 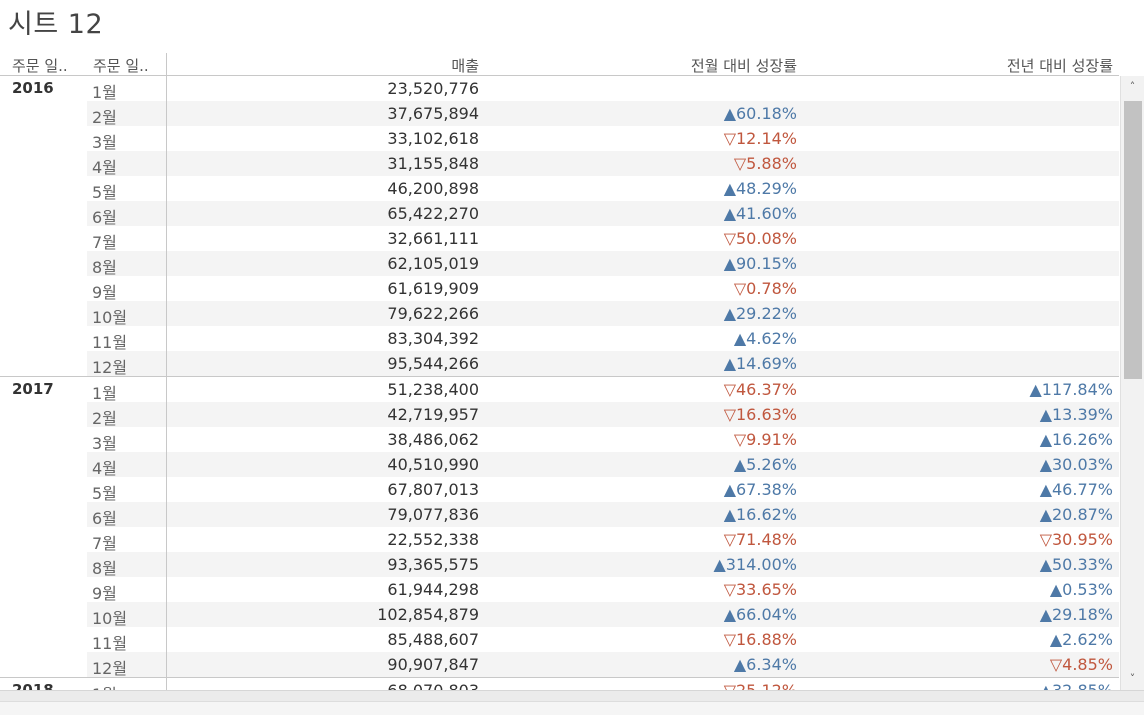 I want to click on sales-cell: 67,807,013, so click(x=433, y=489).